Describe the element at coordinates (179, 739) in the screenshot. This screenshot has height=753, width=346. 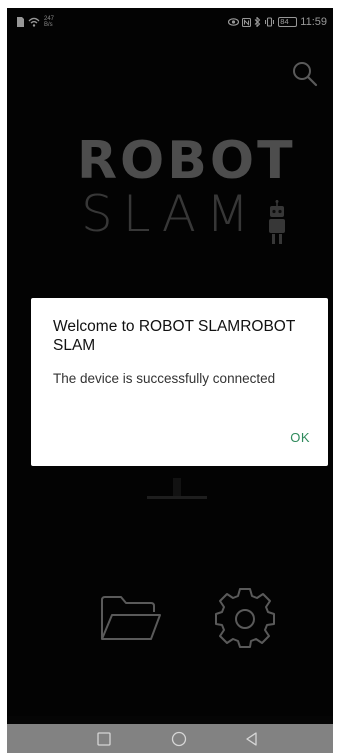
I see `circle-icon` at that location.